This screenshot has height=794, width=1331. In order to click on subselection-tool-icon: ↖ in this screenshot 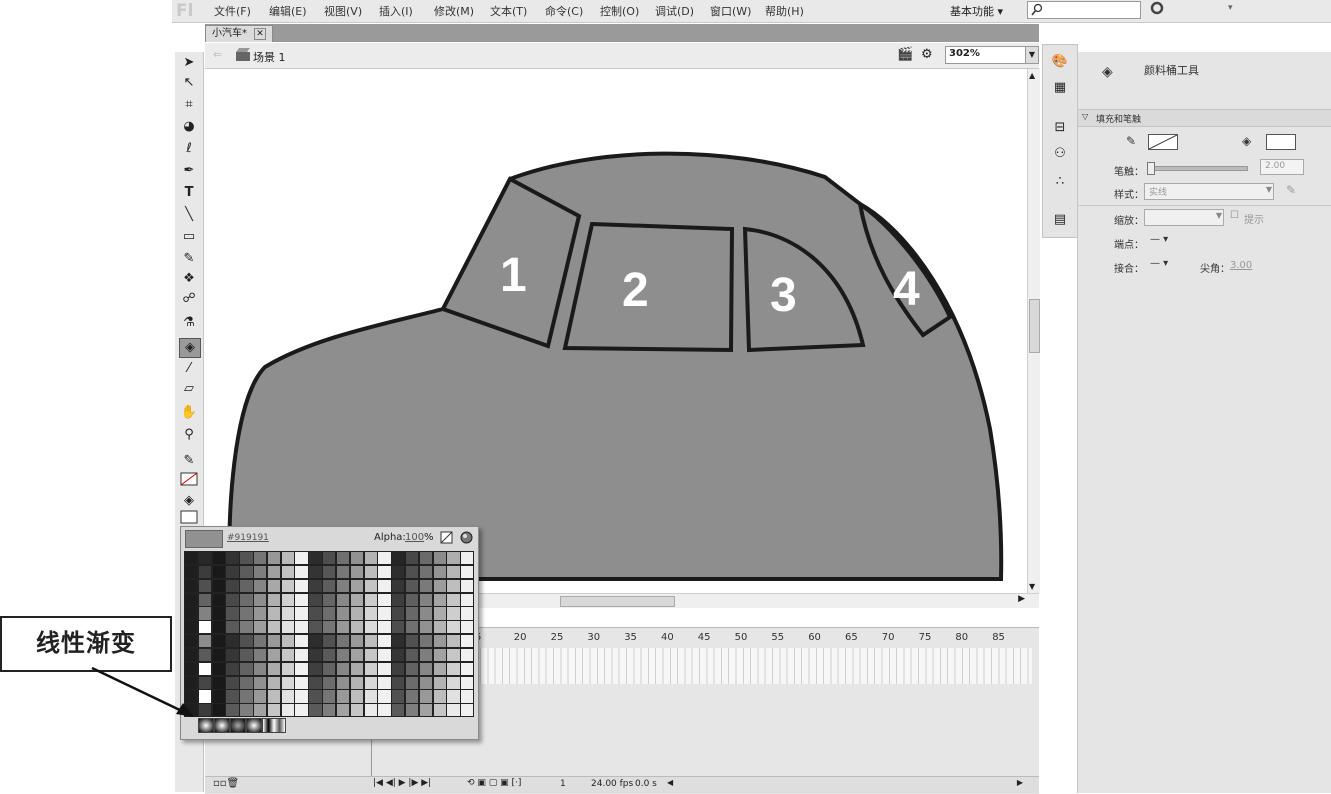, I will do `click(189, 83)`.